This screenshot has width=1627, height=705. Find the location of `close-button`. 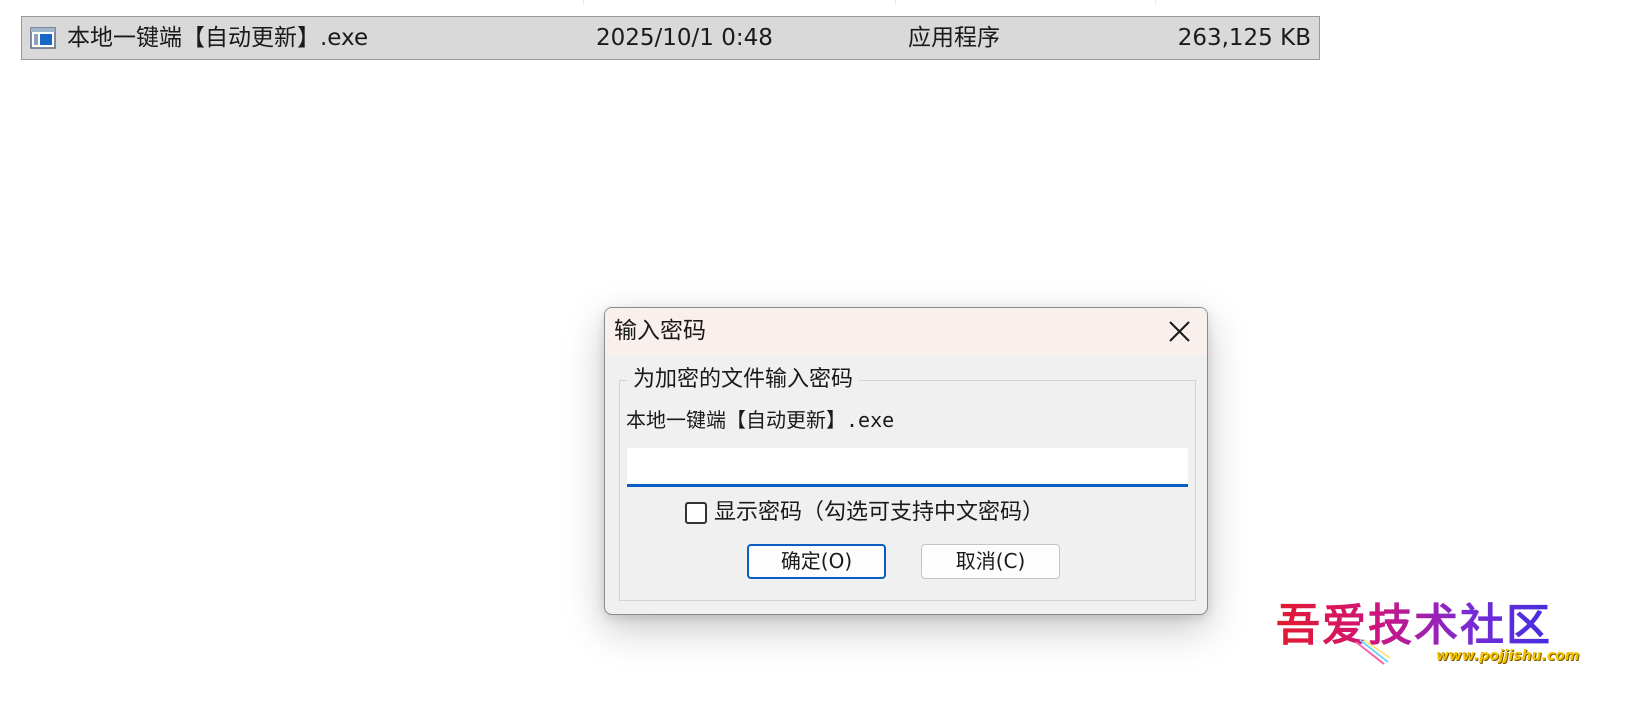

close-button is located at coordinates (1179, 331).